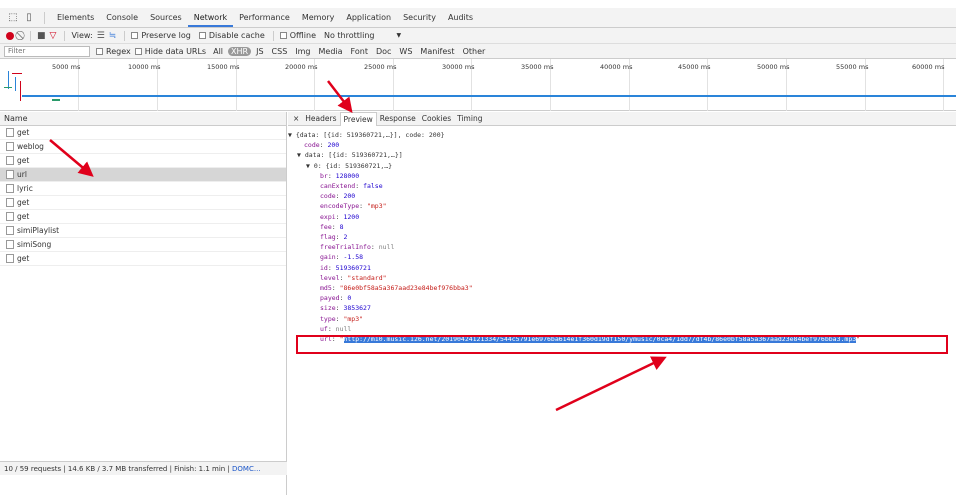 The image size is (956, 495). Describe the element at coordinates (622, 166) in the screenshot. I see `json-item-line: ▼ 0: {id: 519360721,…}` at that location.